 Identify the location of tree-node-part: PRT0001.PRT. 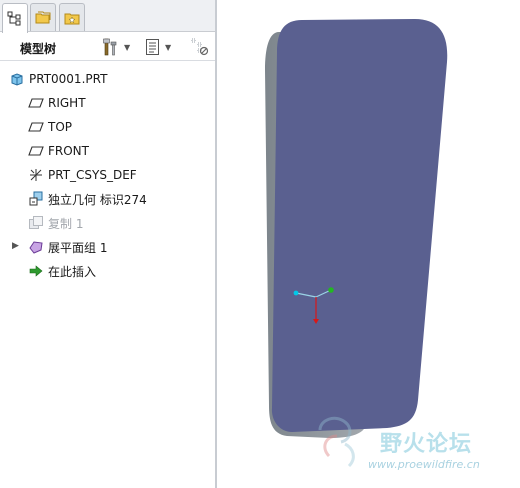
(57, 79).